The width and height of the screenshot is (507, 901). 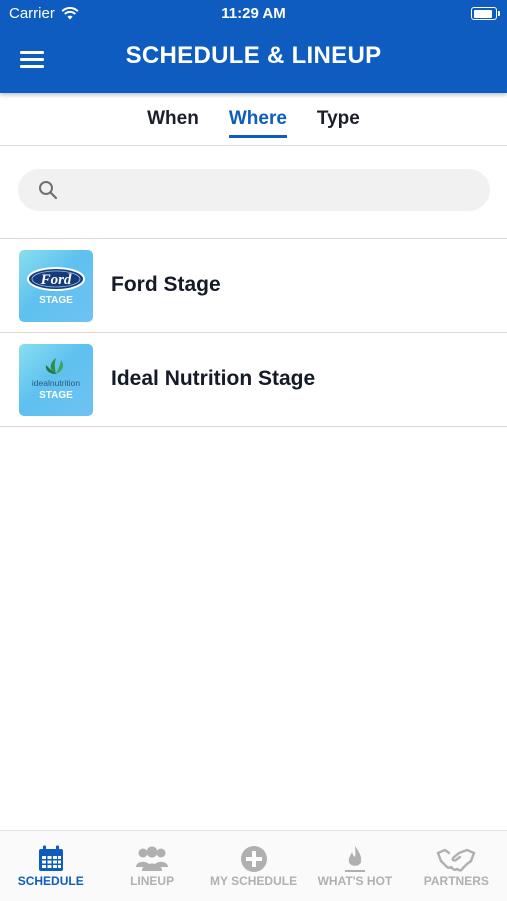 I want to click on tab-where: Where, so click(x=258, y=119).